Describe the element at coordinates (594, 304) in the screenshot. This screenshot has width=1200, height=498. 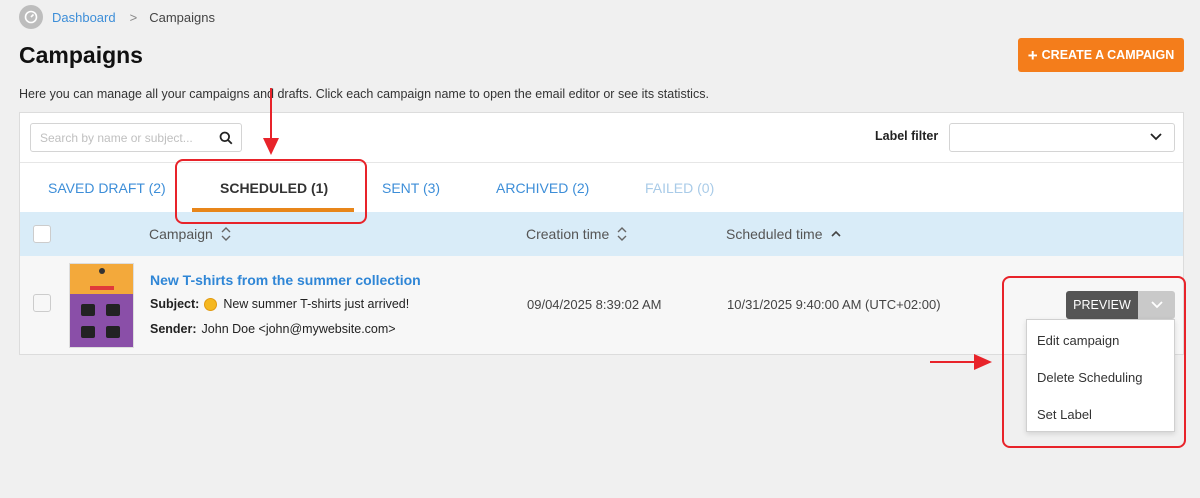
I see `creation-time-cell: 09/04/2025 8:39:02 AM` at that location.